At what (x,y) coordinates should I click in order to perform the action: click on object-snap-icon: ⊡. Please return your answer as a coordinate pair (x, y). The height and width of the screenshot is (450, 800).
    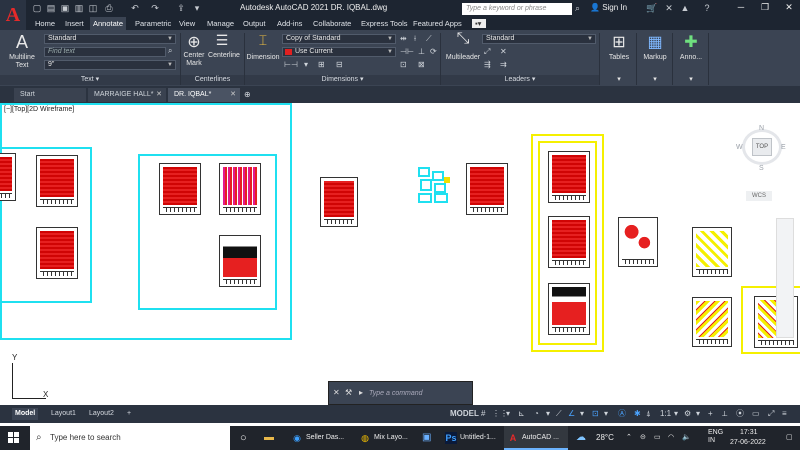
    Looking at the image, I should click on (595, 414).